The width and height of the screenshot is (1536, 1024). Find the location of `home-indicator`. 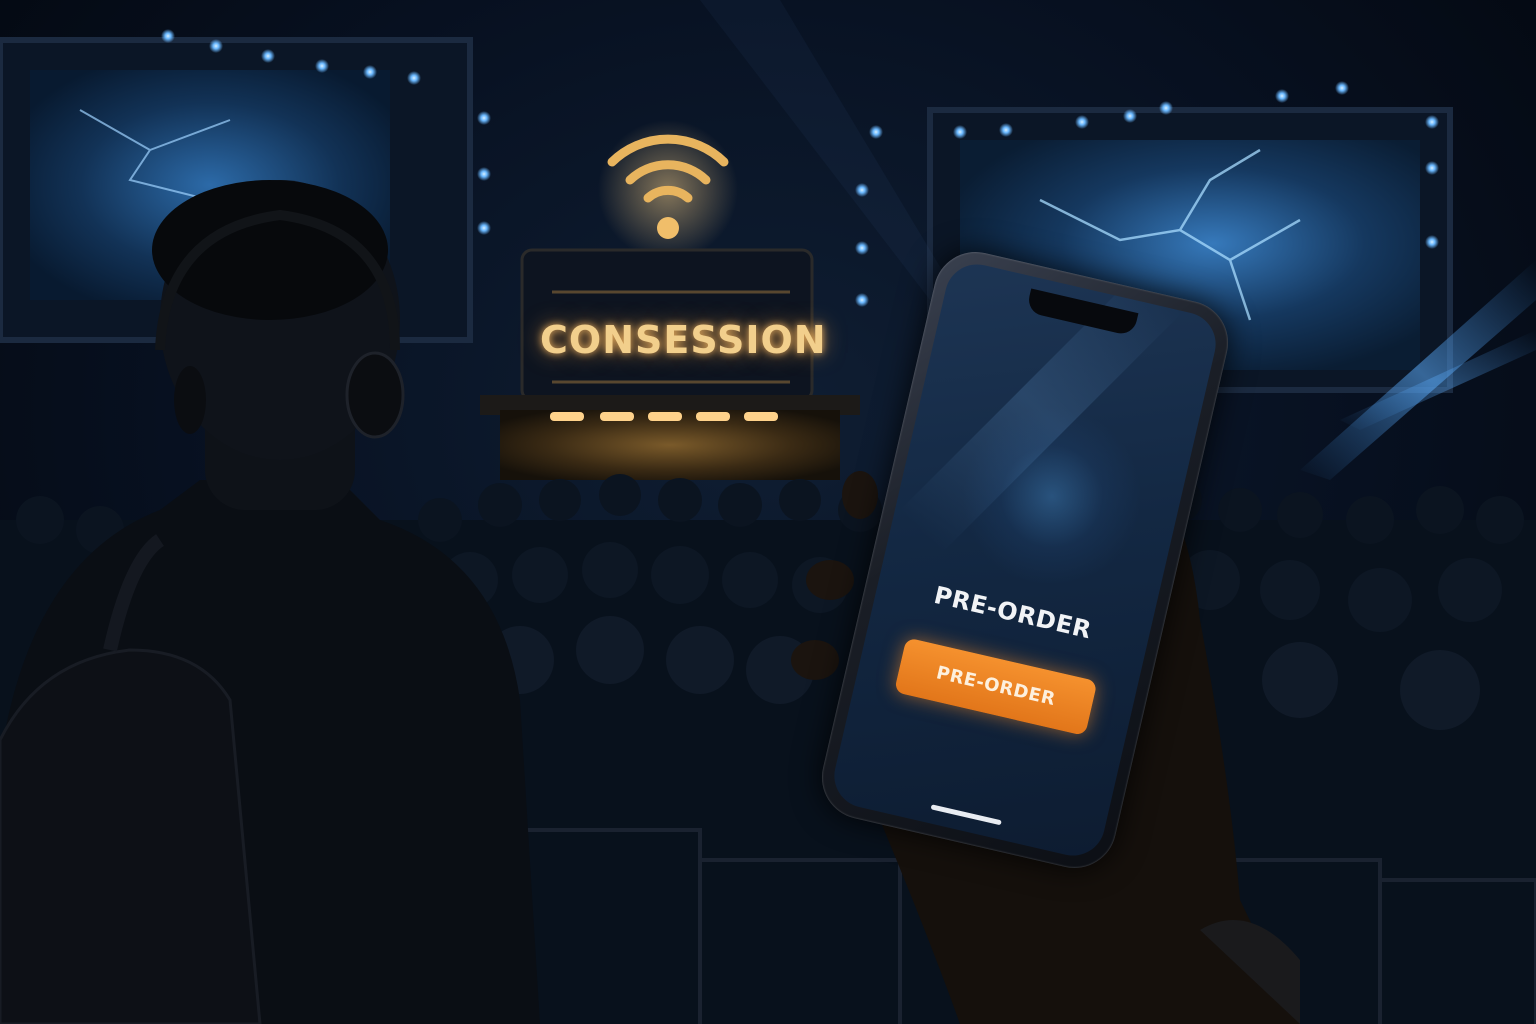

home-indicator is located at coordinates (966, 815).